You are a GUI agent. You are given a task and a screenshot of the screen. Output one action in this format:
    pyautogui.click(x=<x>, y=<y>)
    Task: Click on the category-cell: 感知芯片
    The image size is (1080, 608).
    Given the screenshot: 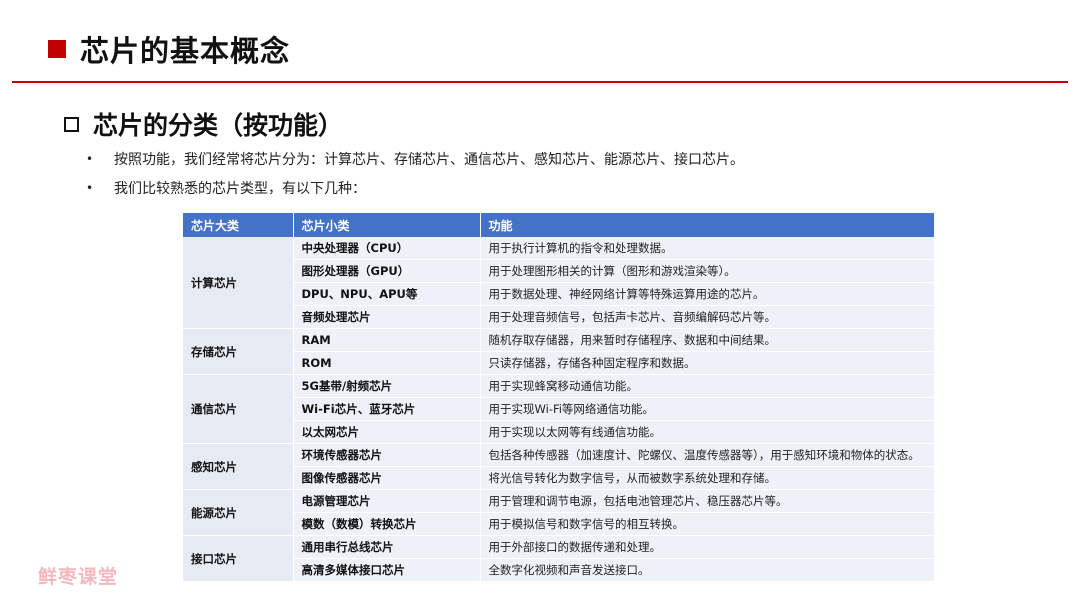 What is the action you would take?
    pyautogui.click(x=238, y=466)
    